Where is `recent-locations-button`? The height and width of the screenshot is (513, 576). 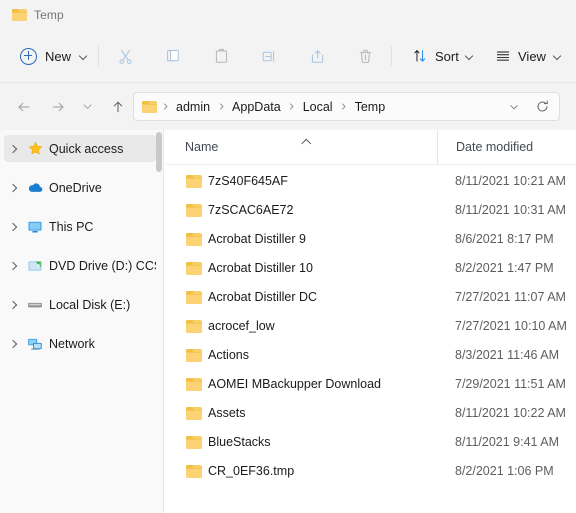 recent-locations-button is located at coordinates (87, 106).